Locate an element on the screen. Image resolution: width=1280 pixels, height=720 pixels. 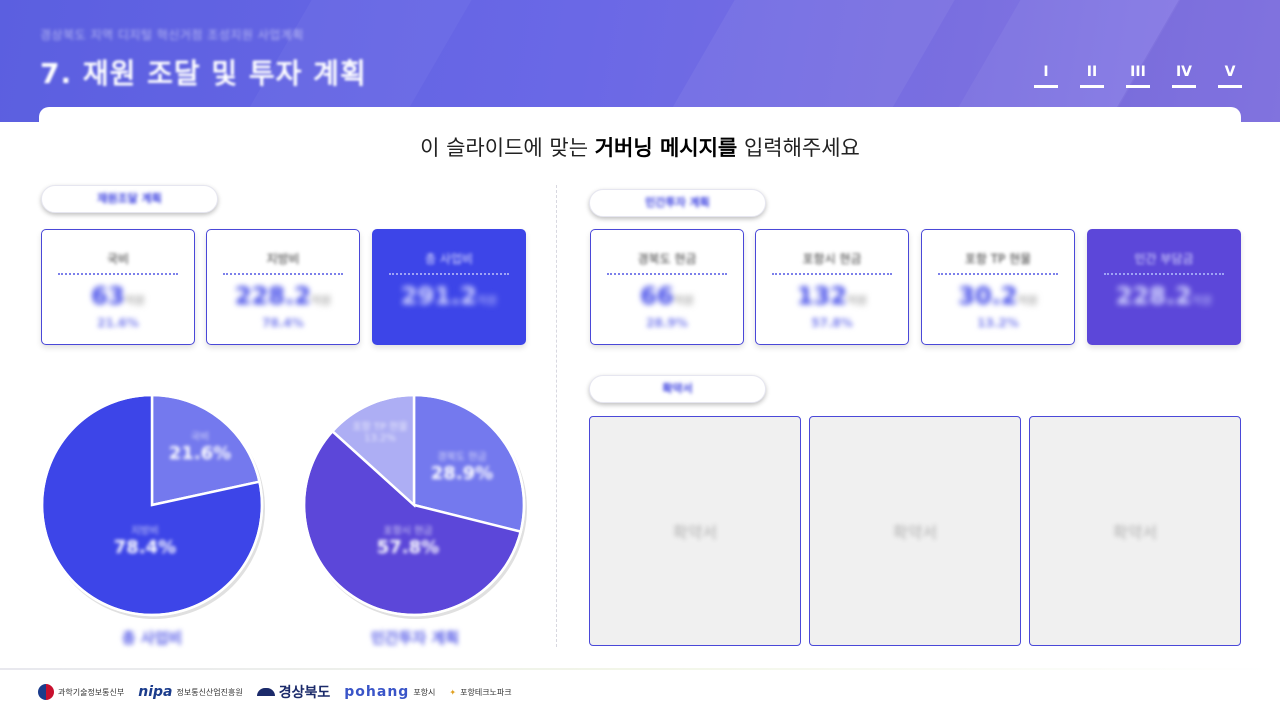
msit-logo: 과학기술정보통신부 is located at coordinates (81, 692).